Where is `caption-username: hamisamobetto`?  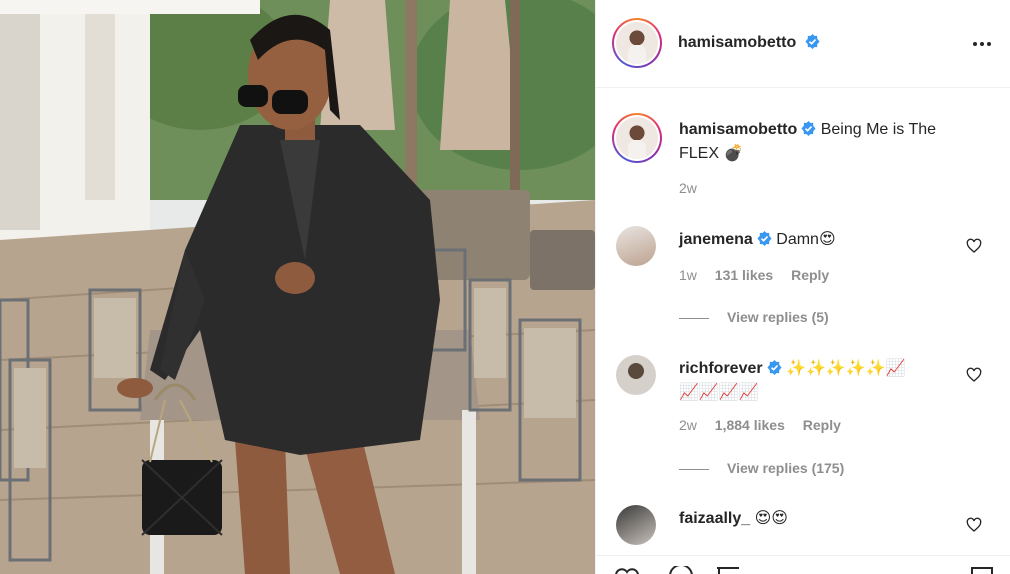 caption-username: hamisamobetto is located at coordinates (738, 129).